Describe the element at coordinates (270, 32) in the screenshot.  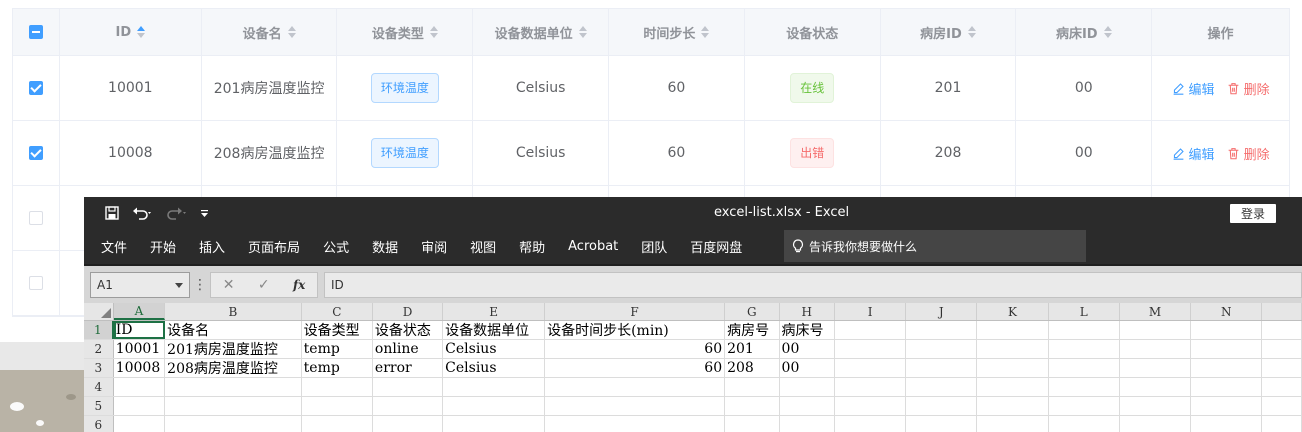
I see `header-name: 设备名` at that location.